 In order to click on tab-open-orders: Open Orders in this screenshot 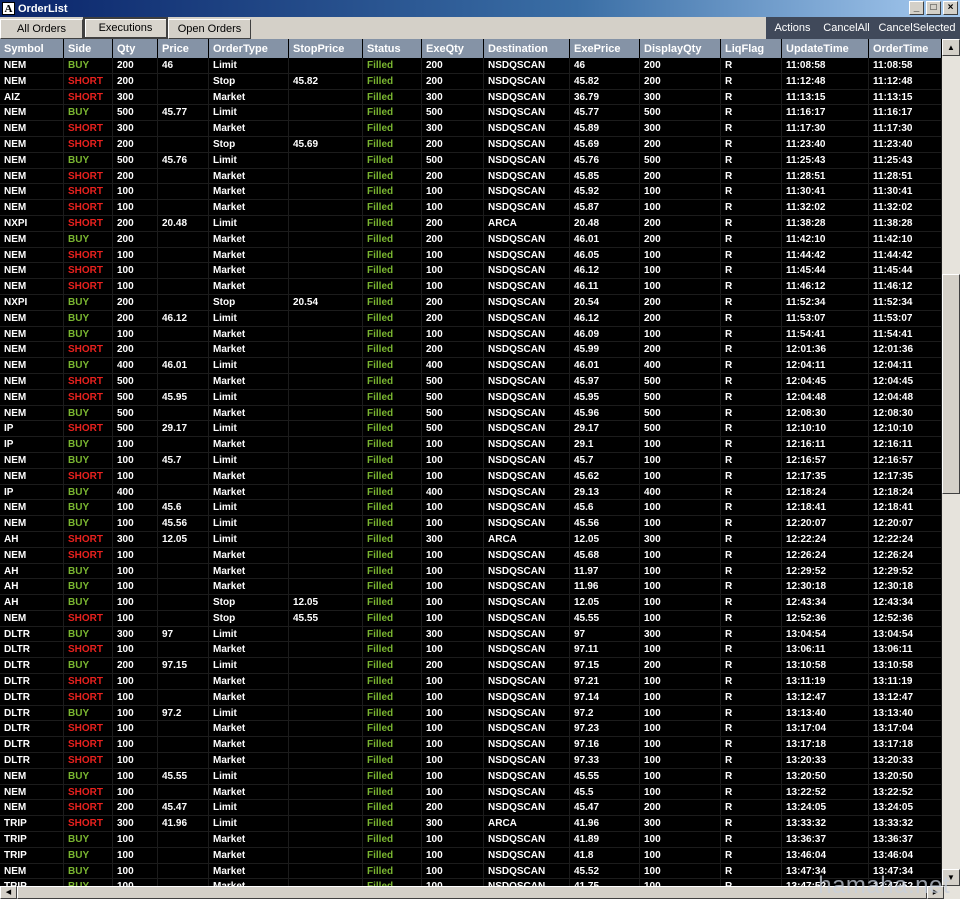, I will do `click(209, 29)`.